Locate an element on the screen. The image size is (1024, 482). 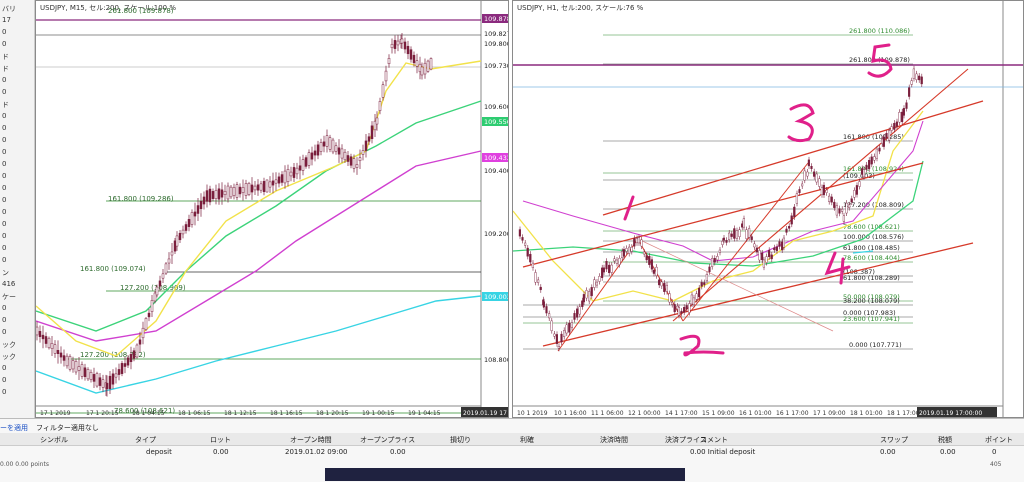
time-label: 17 1 20:15 is located at coordinates (102, 413).